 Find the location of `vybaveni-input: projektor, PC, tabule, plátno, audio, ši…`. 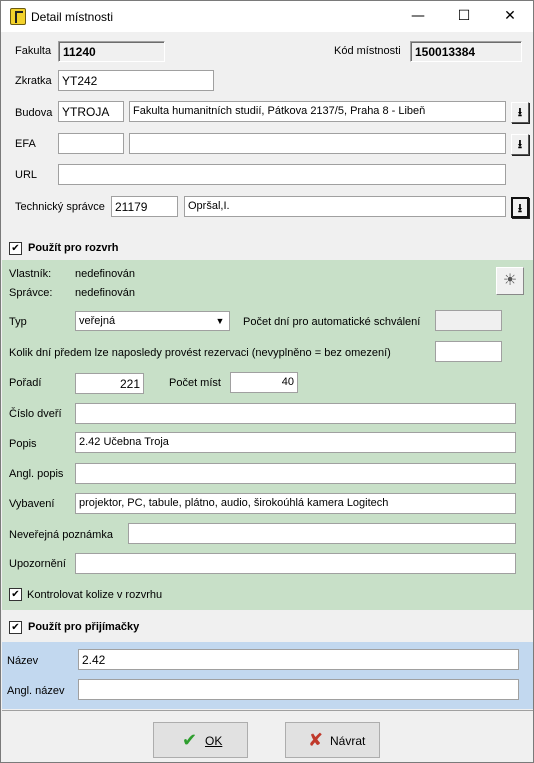

vybaveni-input: projektor, PC, tabule, plátno, audio, ši… is located at coordinates (295, 503).